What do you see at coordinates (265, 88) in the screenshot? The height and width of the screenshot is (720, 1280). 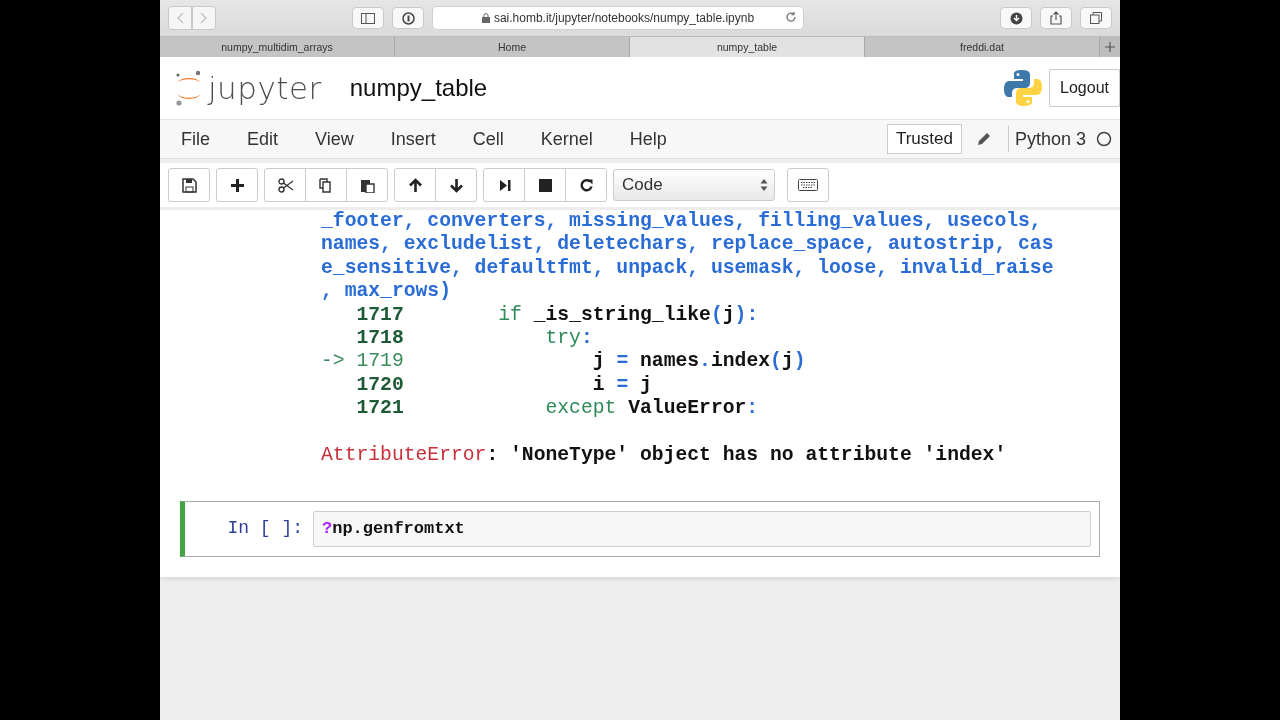 I see `jupyter-logo-text: jupyter` at bounding box center [265, 88].